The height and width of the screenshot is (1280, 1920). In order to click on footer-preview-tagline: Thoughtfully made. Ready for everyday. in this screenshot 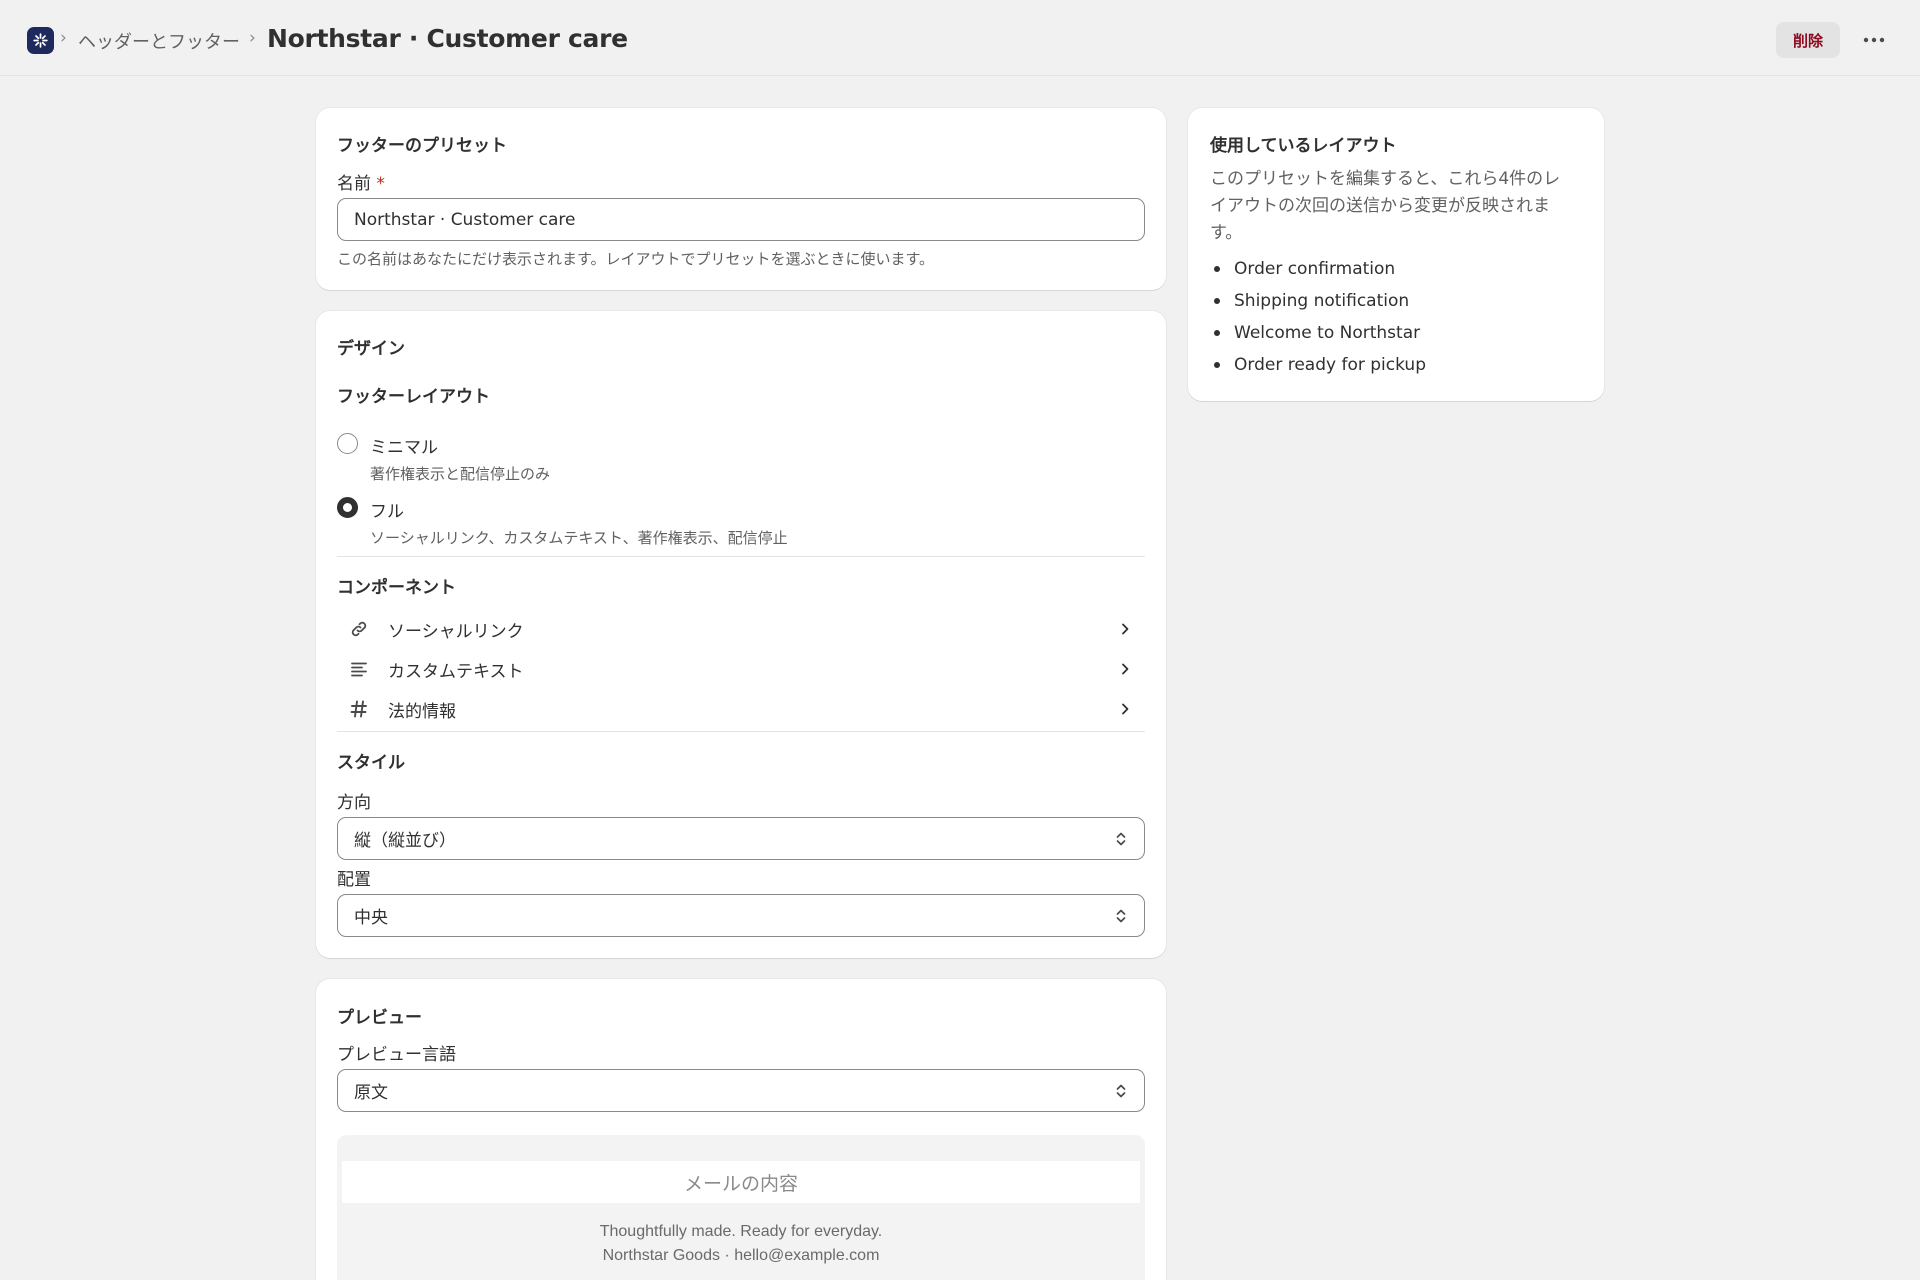, I will do `click(741, 1231)`.